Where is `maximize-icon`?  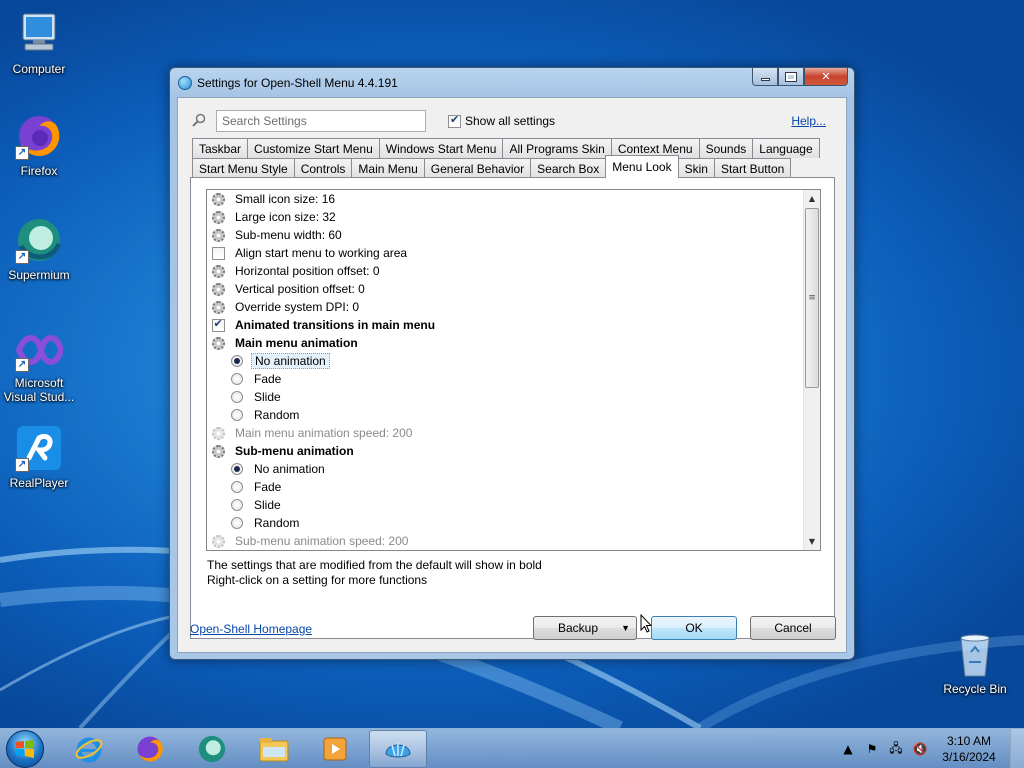 maximize-icon is located at coordinates (791, 76).